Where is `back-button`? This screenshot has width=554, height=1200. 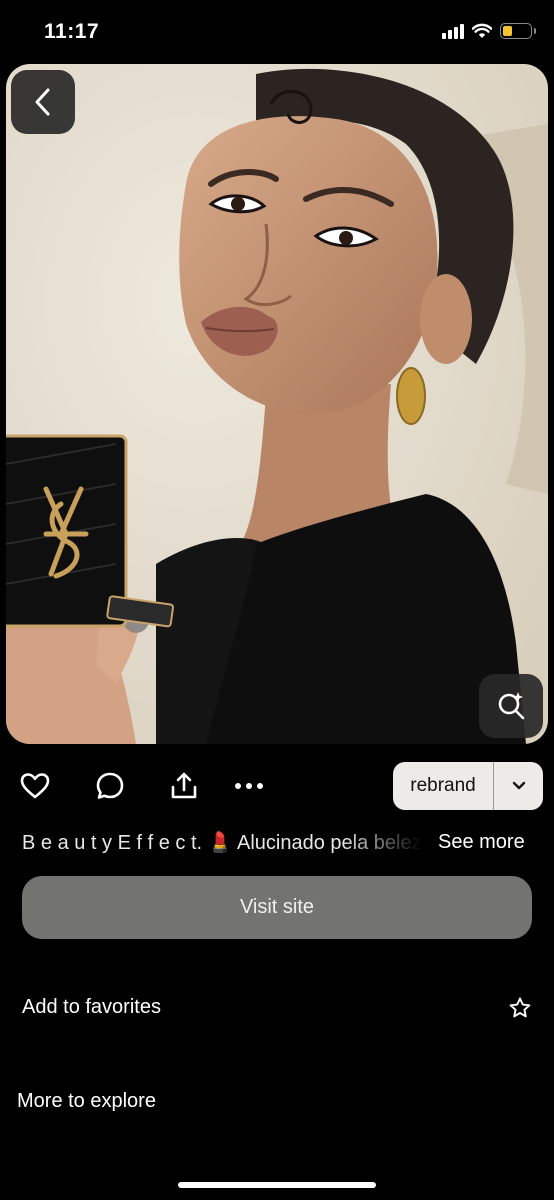 back-button is located at coordinates (43, 102).